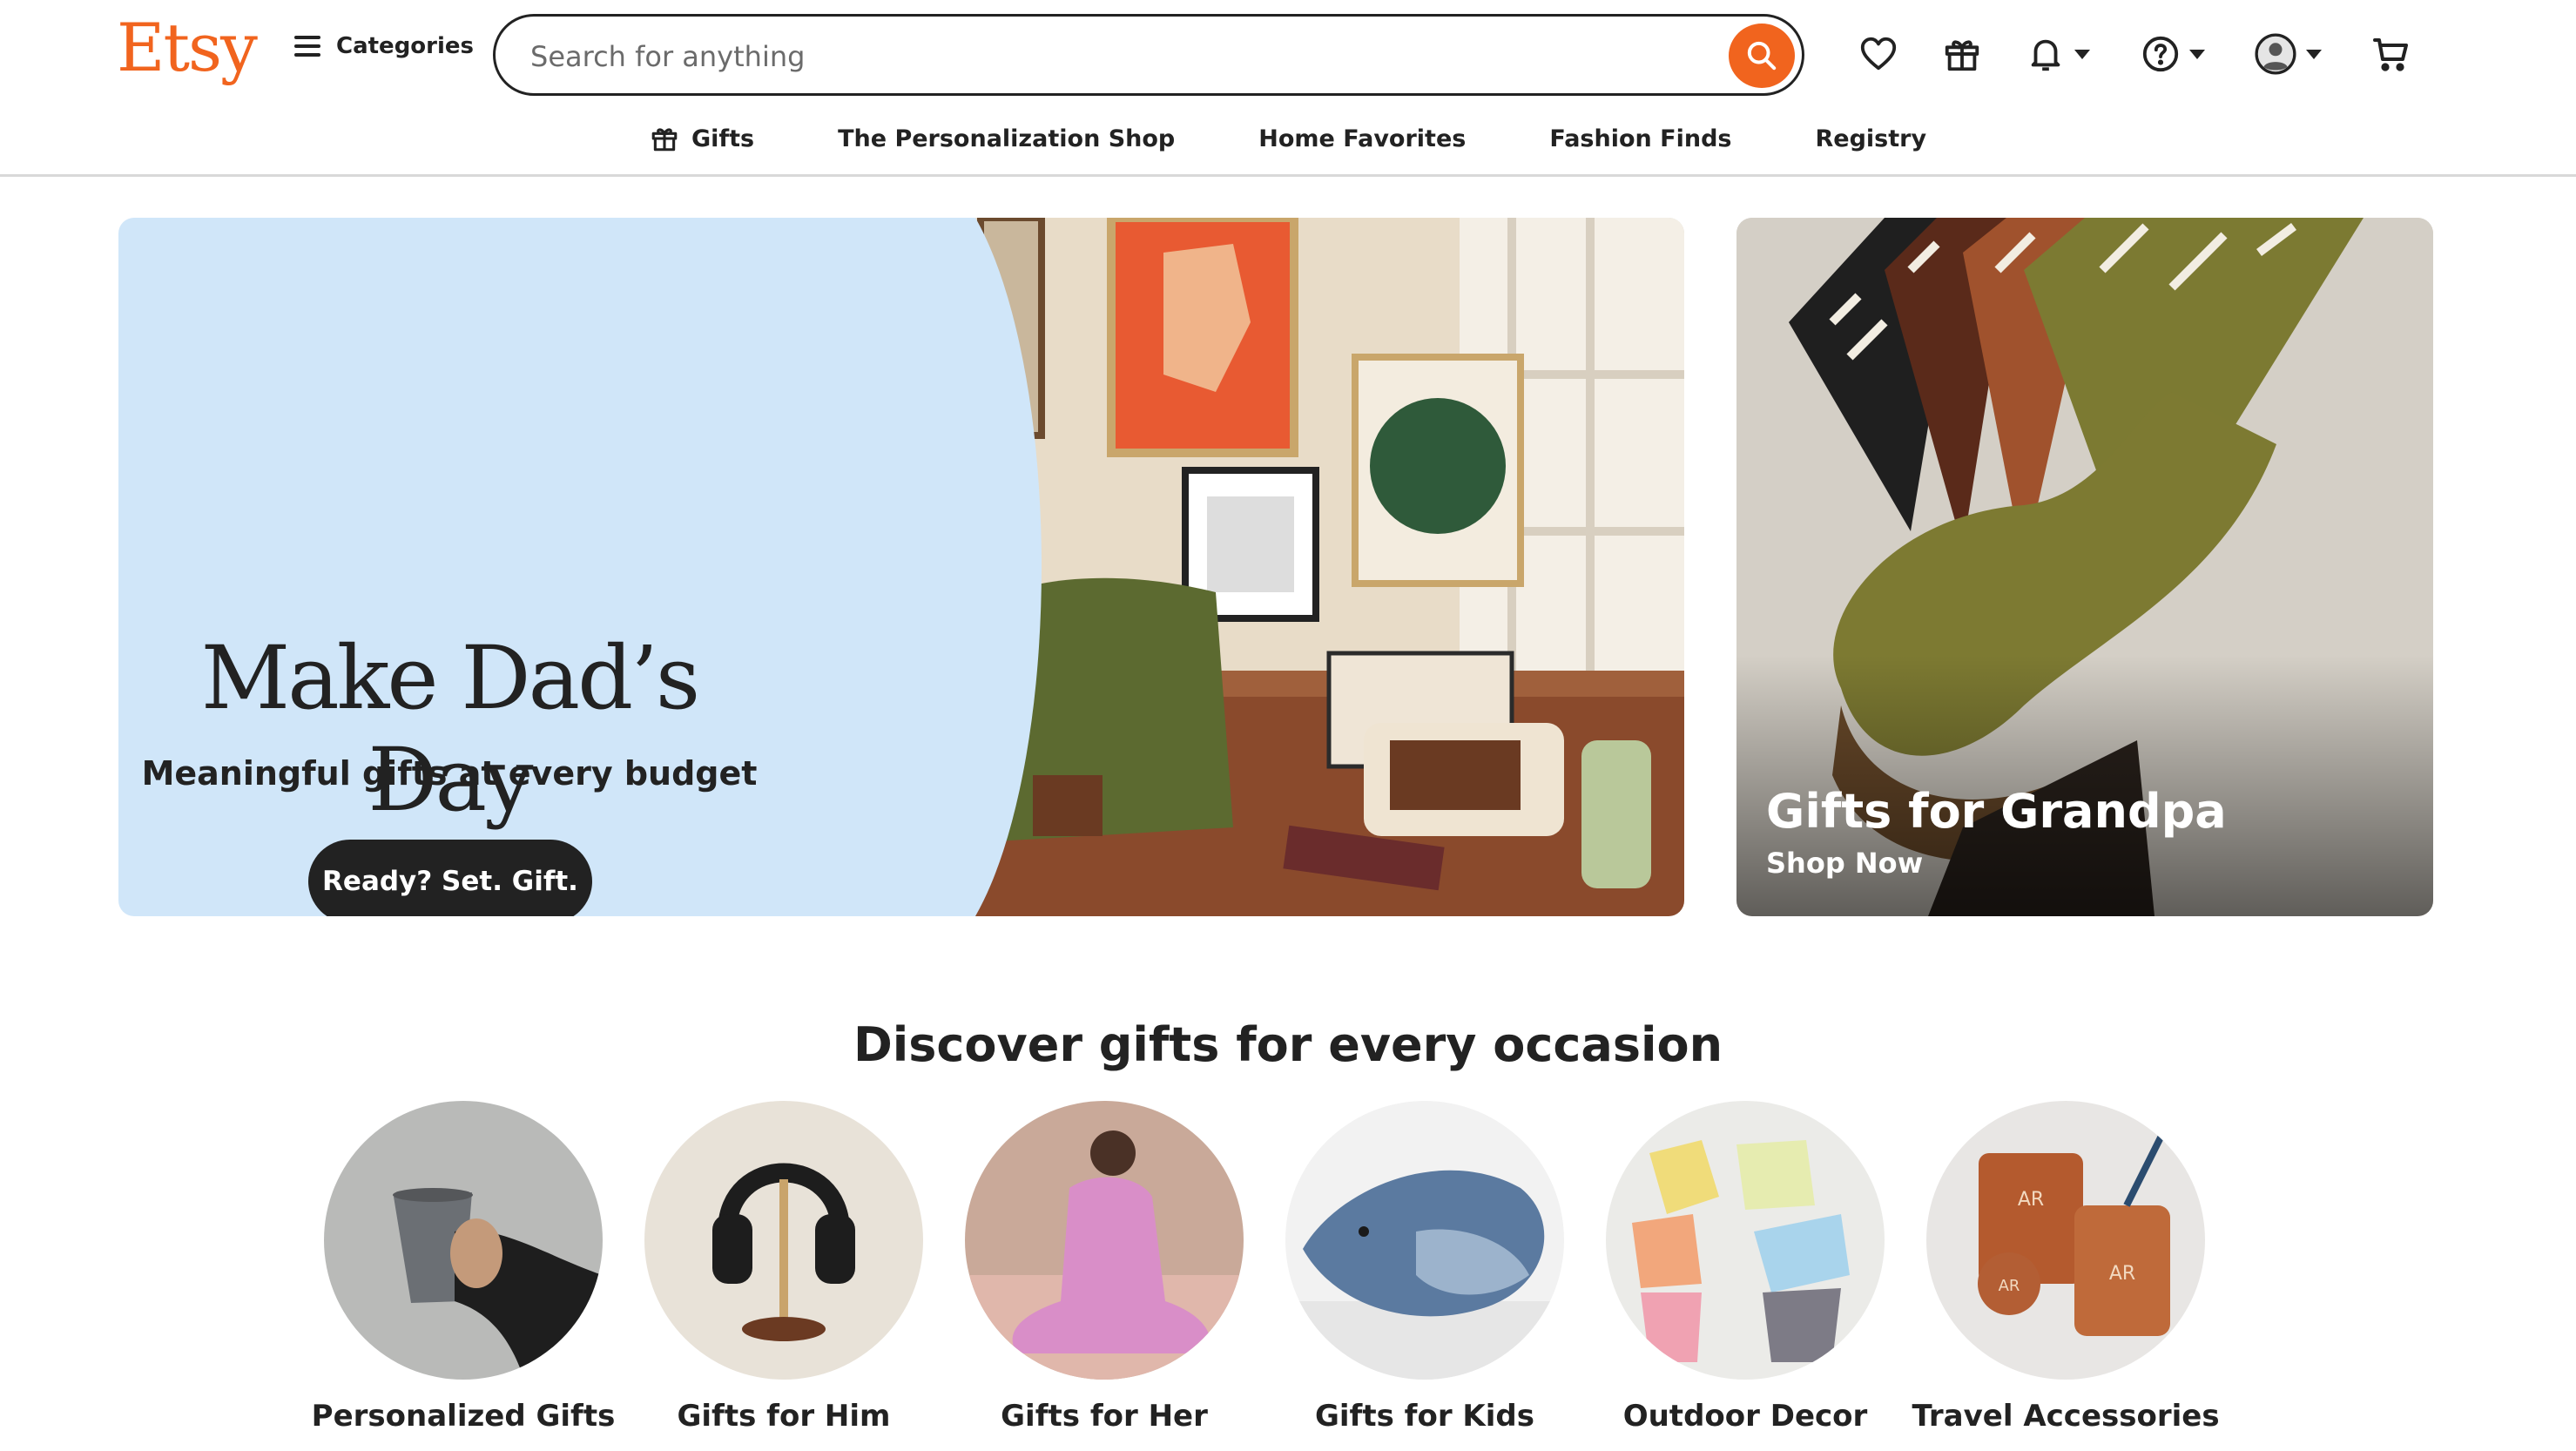  I want to click on hero-title: Make Dad’s Day, so click(450, 729).